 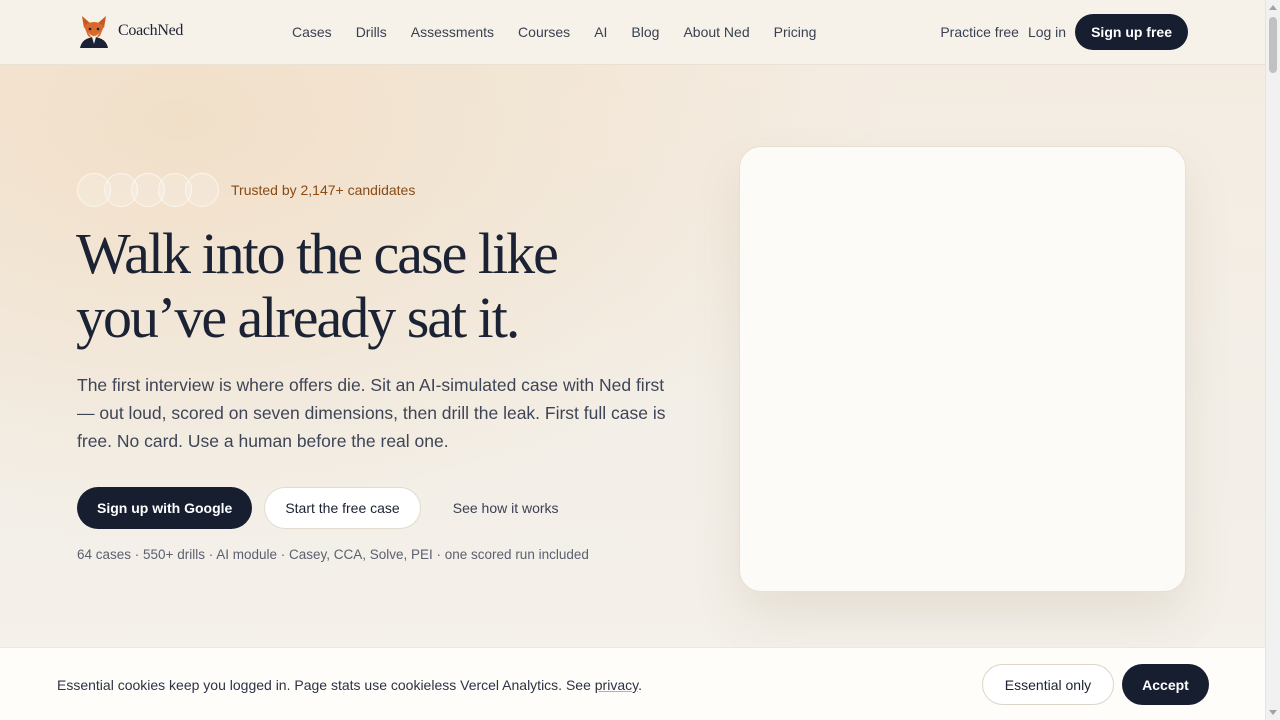 I want to click on nav-link-drills: Drills, so click(x=371, y=32).